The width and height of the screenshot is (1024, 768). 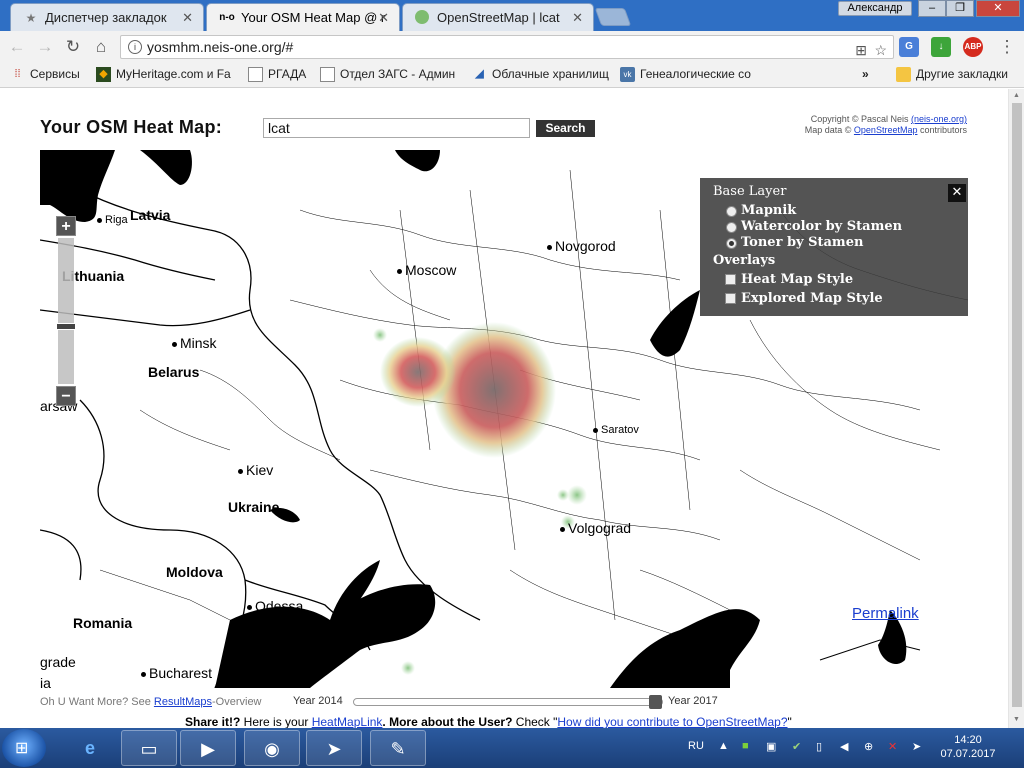 I want to click on download-icon: ↓, so click(x=941, y=47).